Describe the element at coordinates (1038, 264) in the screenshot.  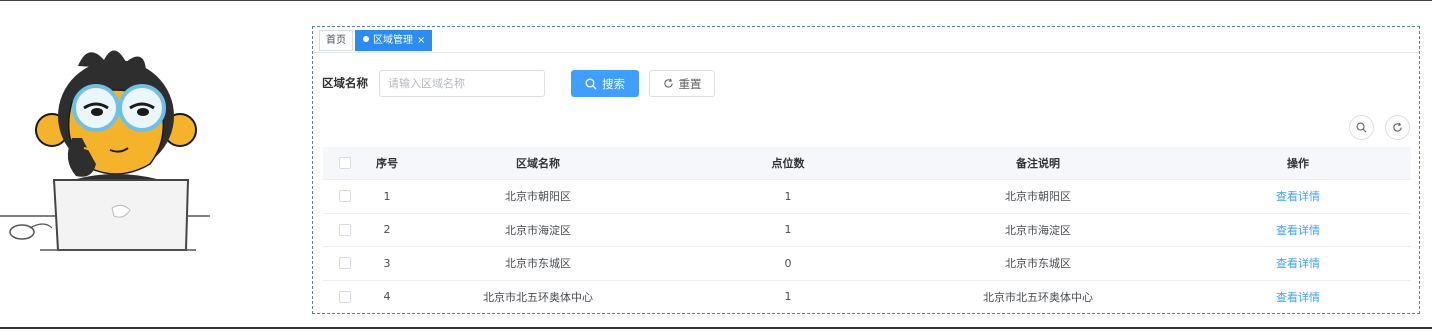
I see `row-remark: 北京市东城区` at that location.